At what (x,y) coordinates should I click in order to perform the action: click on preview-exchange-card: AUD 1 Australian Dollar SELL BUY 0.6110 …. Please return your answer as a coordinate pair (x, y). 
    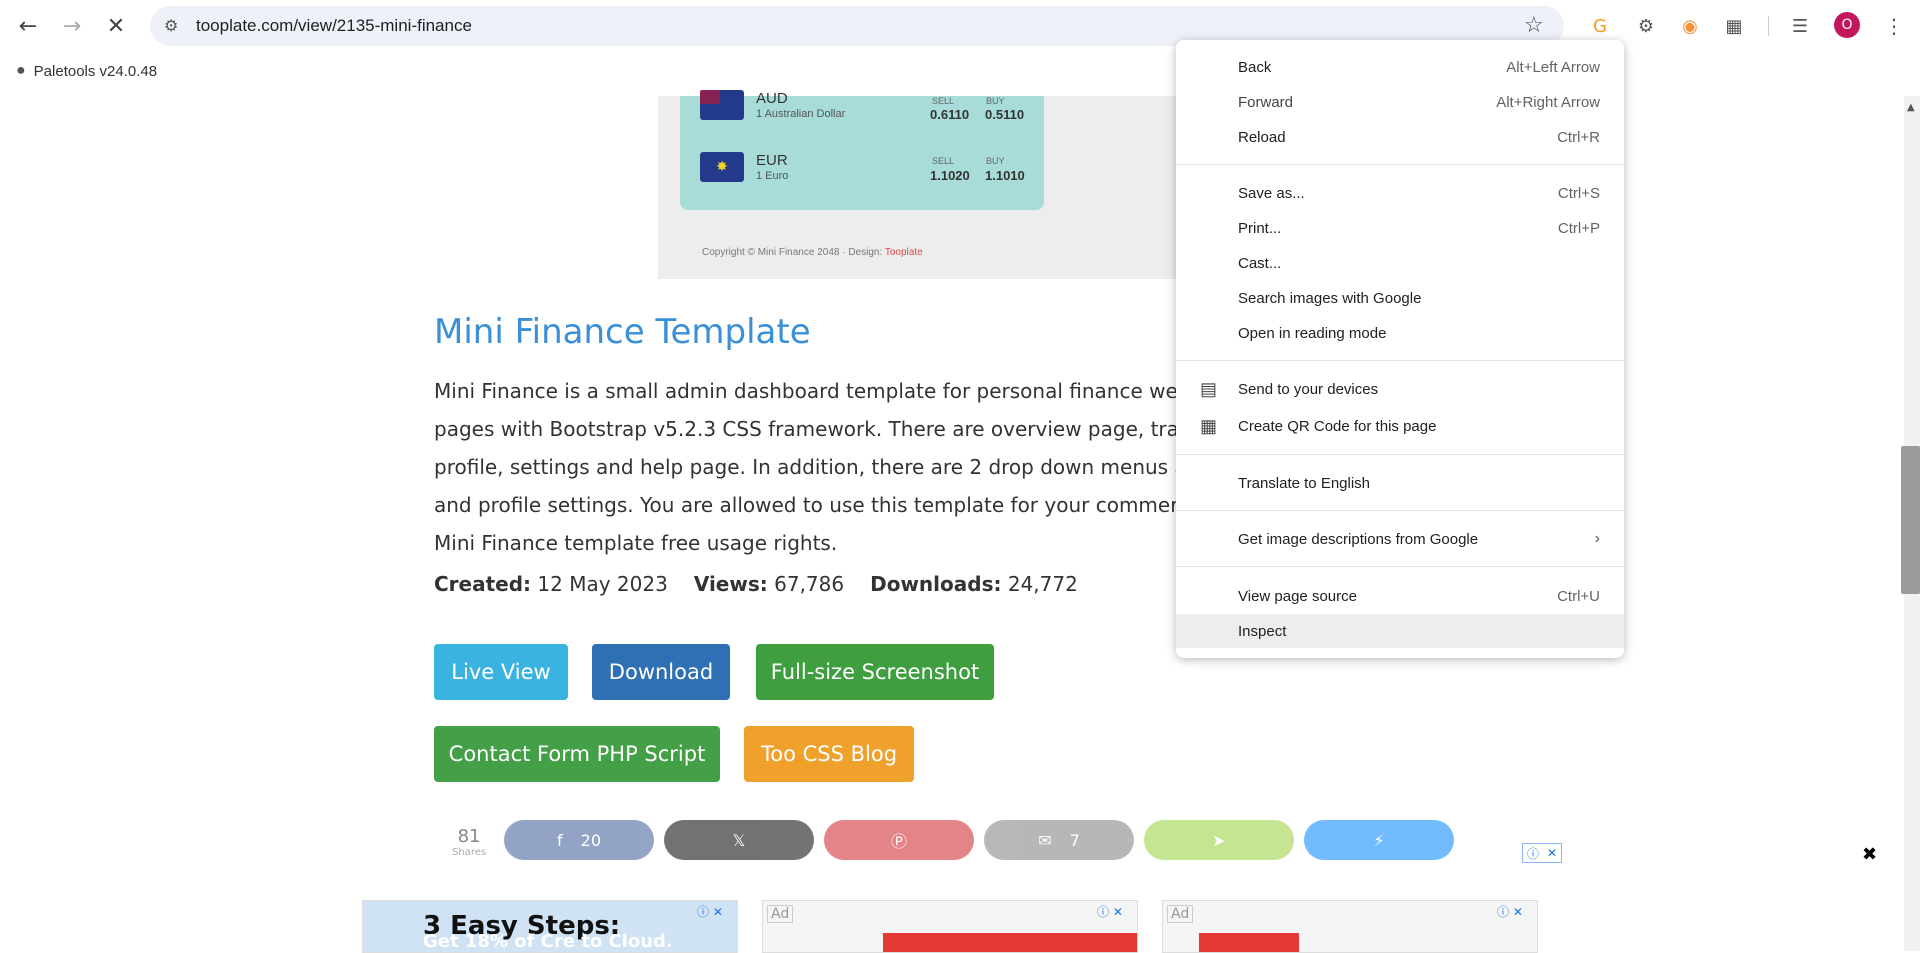
    Looking at the image, I should click on (862, 150).